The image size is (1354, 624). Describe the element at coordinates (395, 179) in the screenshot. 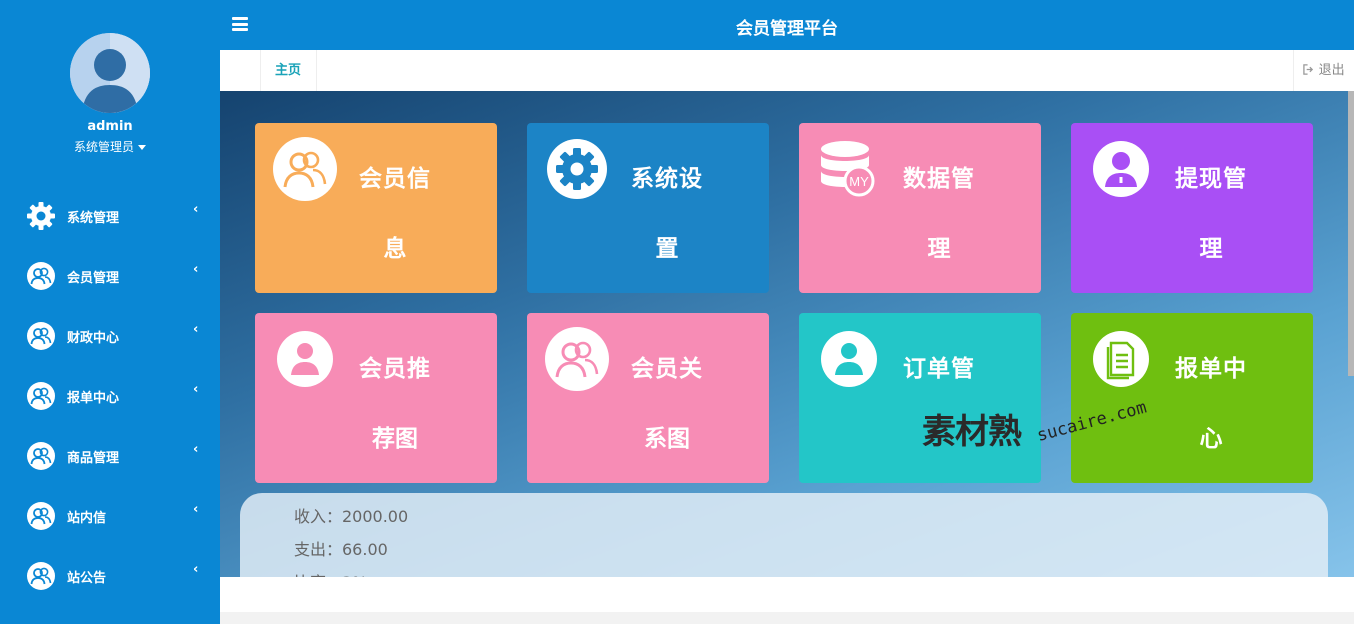

I see `tile-title: 会员信` at that location.